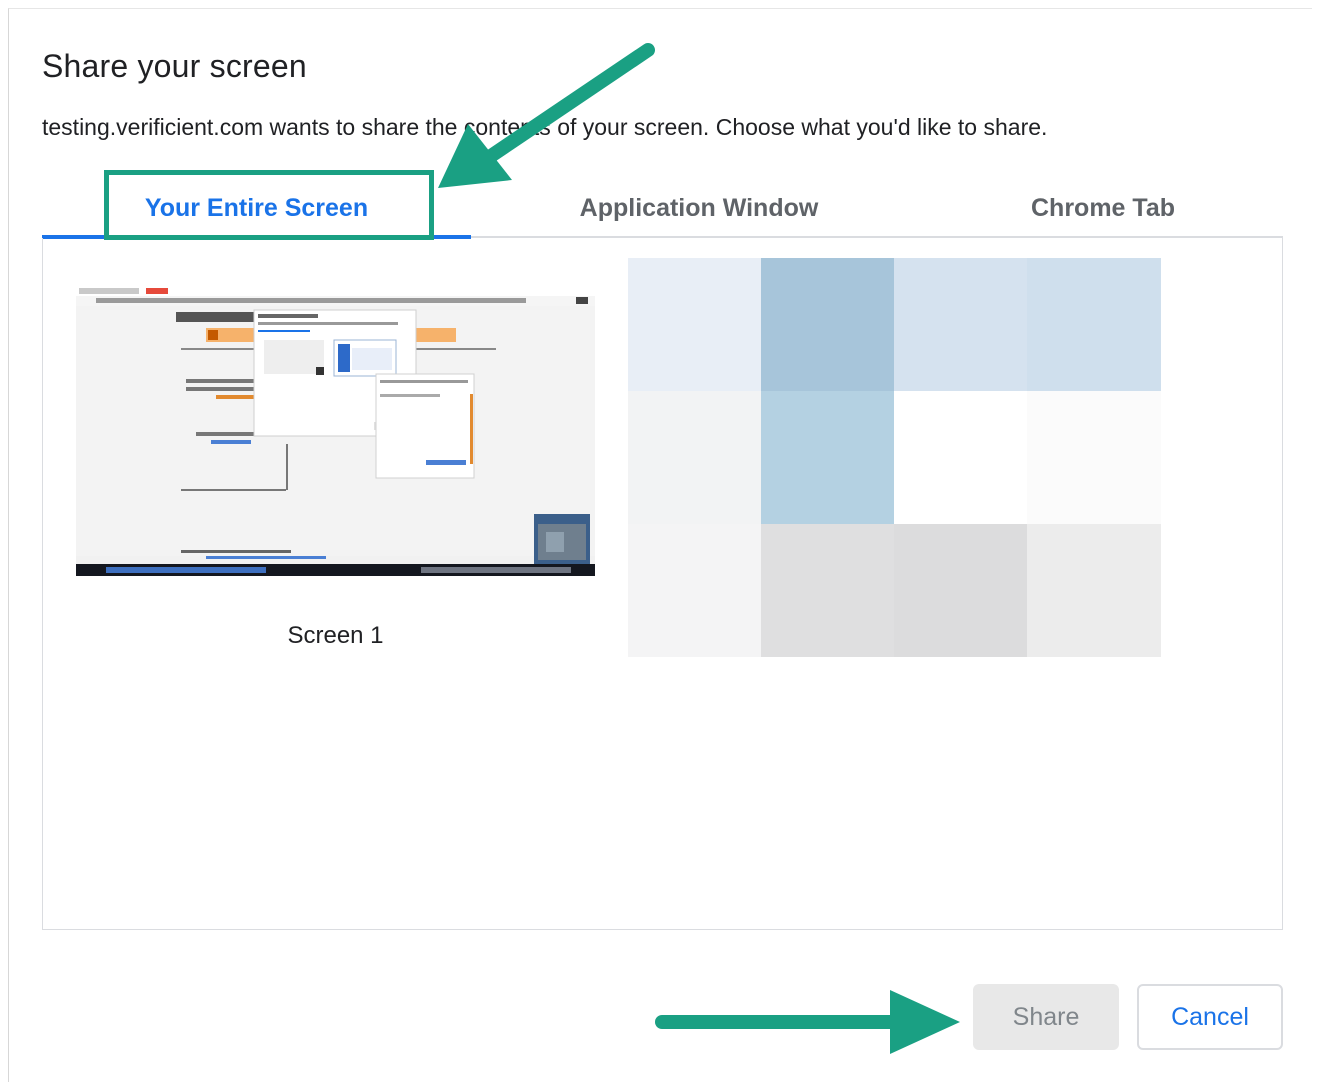 Image resolution: width=1320 pixels, height=1082 pixels. I want to click on screen-1-thumbnail, so click(335, 430).